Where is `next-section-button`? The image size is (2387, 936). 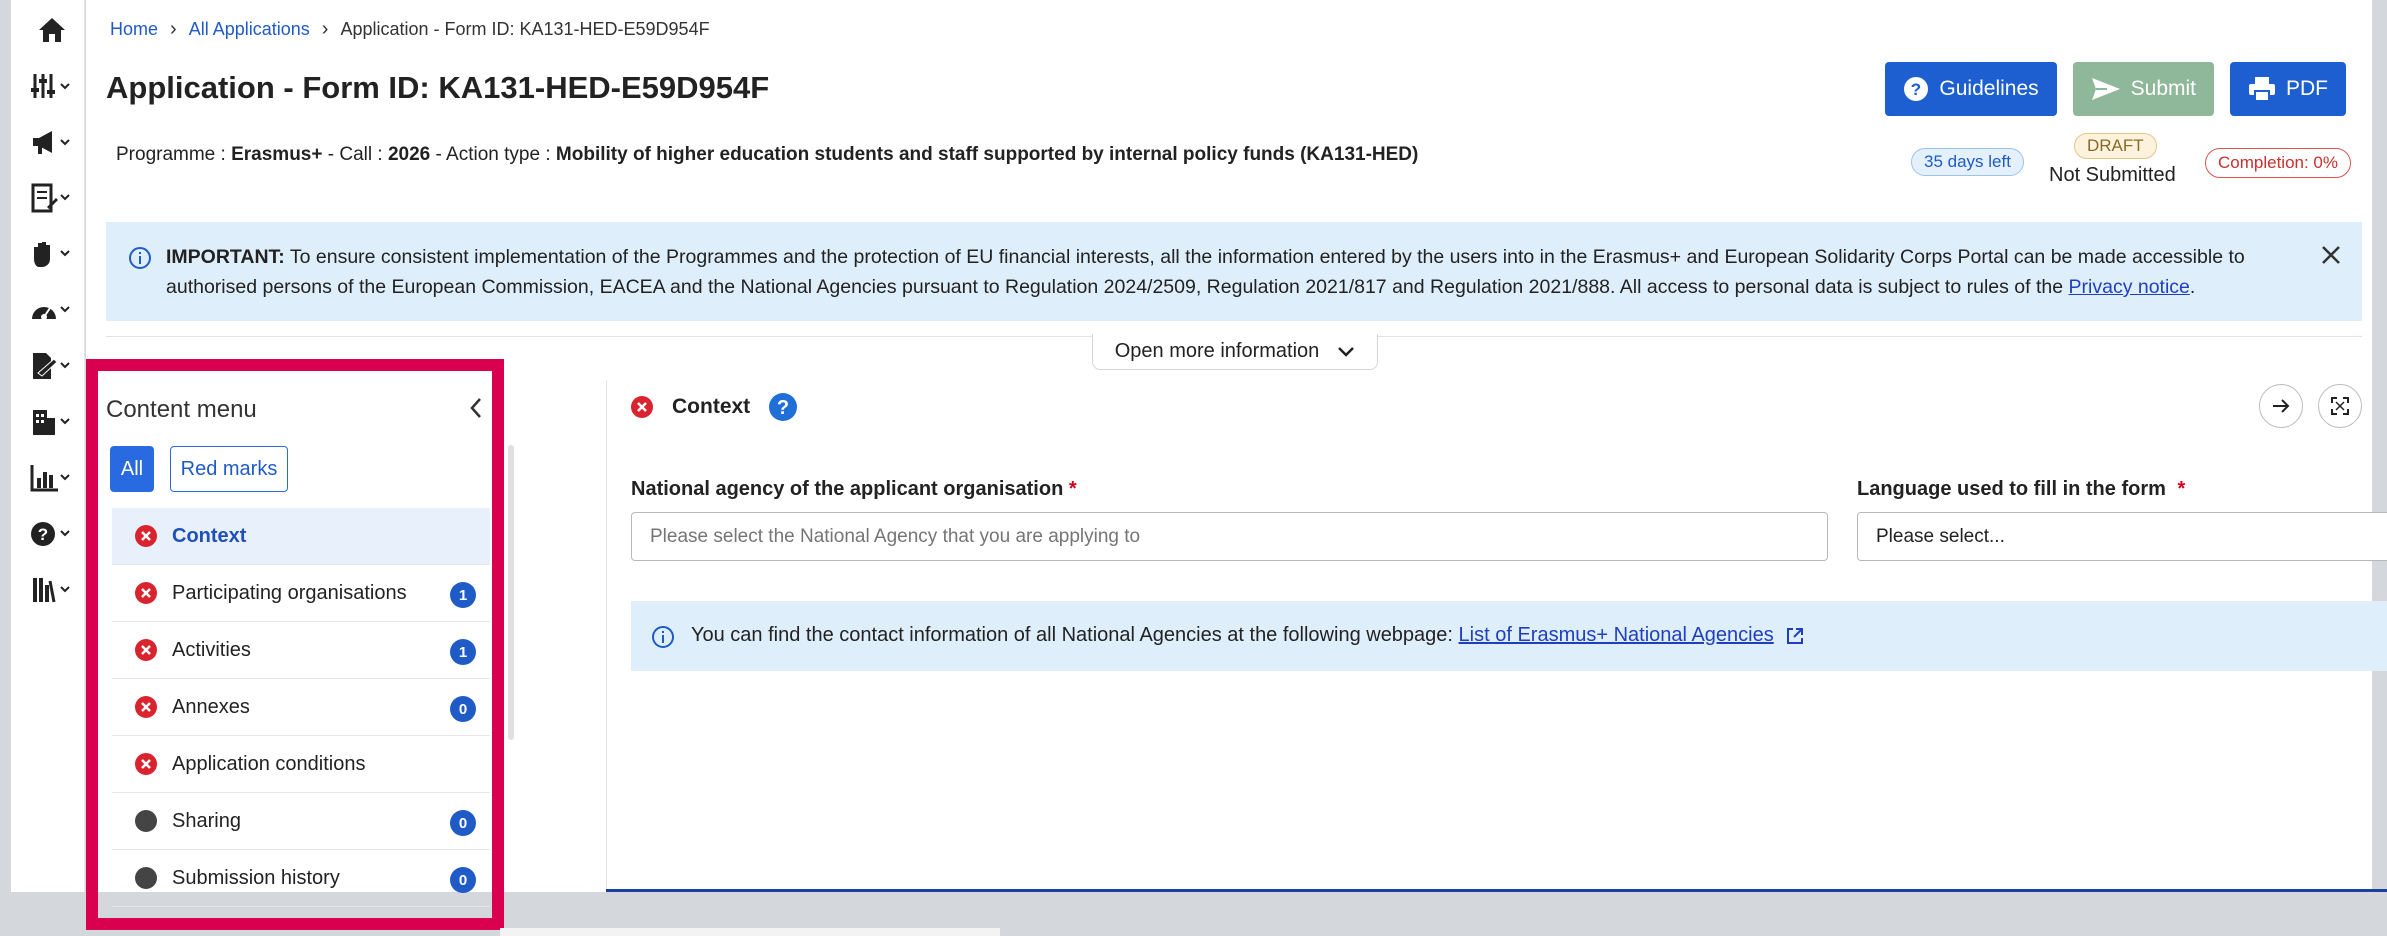
next-section-button is located at coordinates (2281, 406).